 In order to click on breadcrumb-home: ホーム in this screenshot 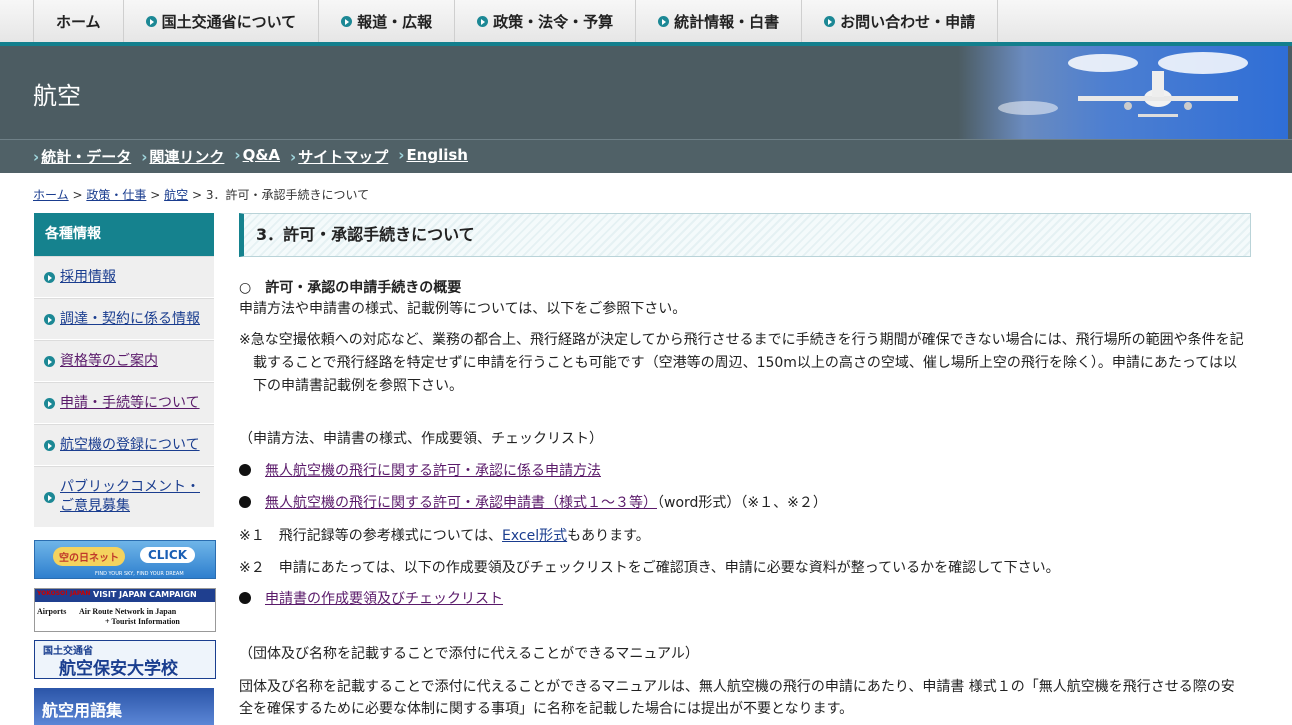, I will do `click(51, 195)`.